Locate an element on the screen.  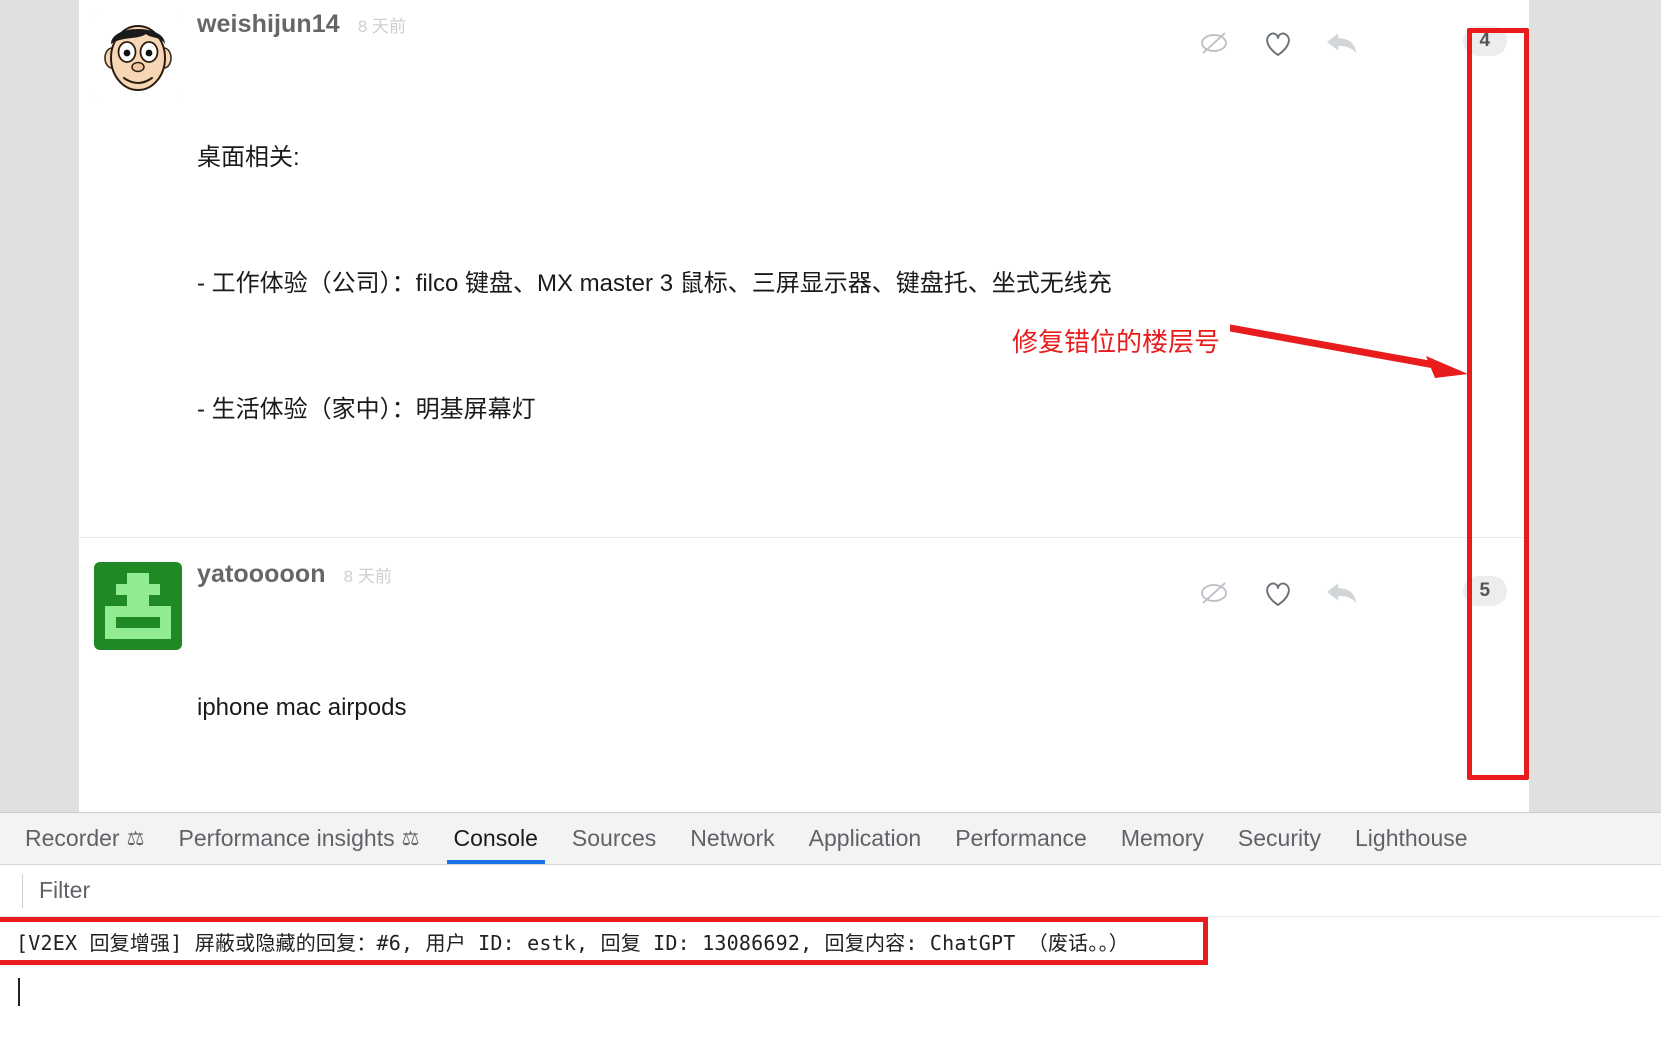
floor-number-badge: 5 is located at coordinates (1485, 591).